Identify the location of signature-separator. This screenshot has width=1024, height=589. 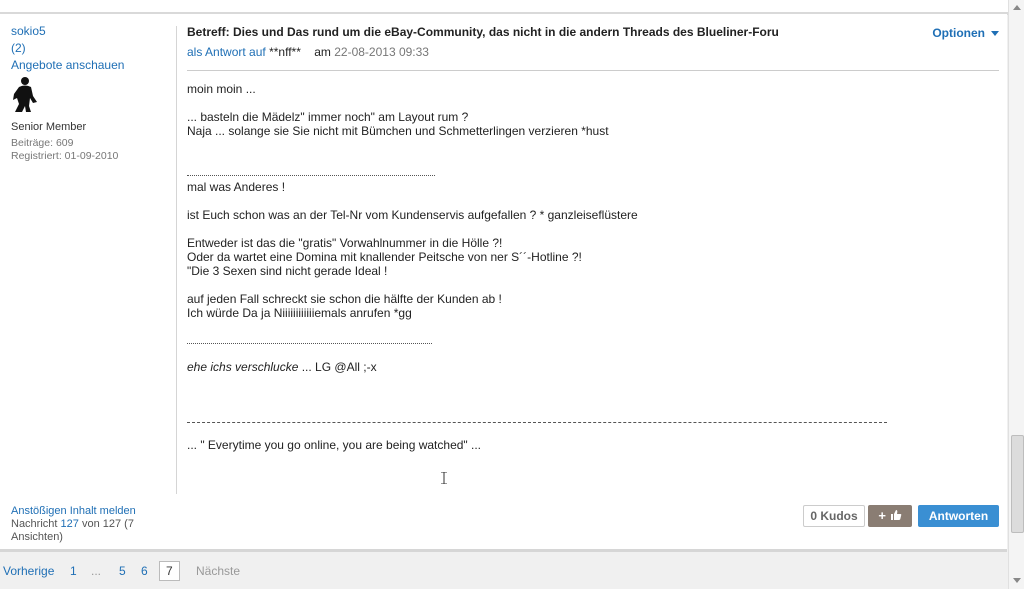
(537, 423).